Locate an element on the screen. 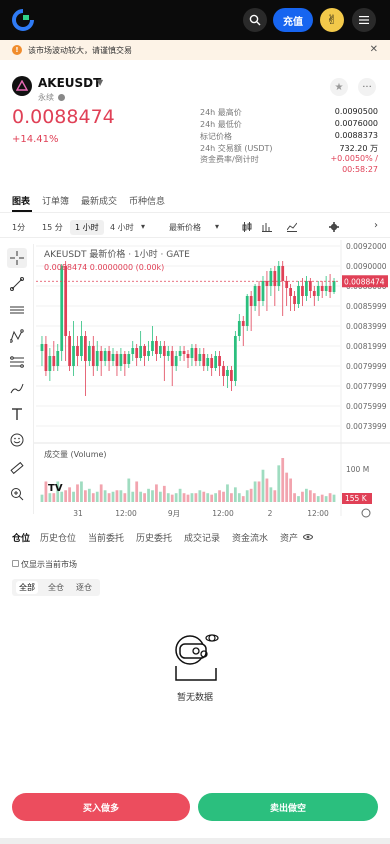 Image resolution: width=390 pixels, height=844 pixels. reset-view-icon is located at coordinates (366, 513).